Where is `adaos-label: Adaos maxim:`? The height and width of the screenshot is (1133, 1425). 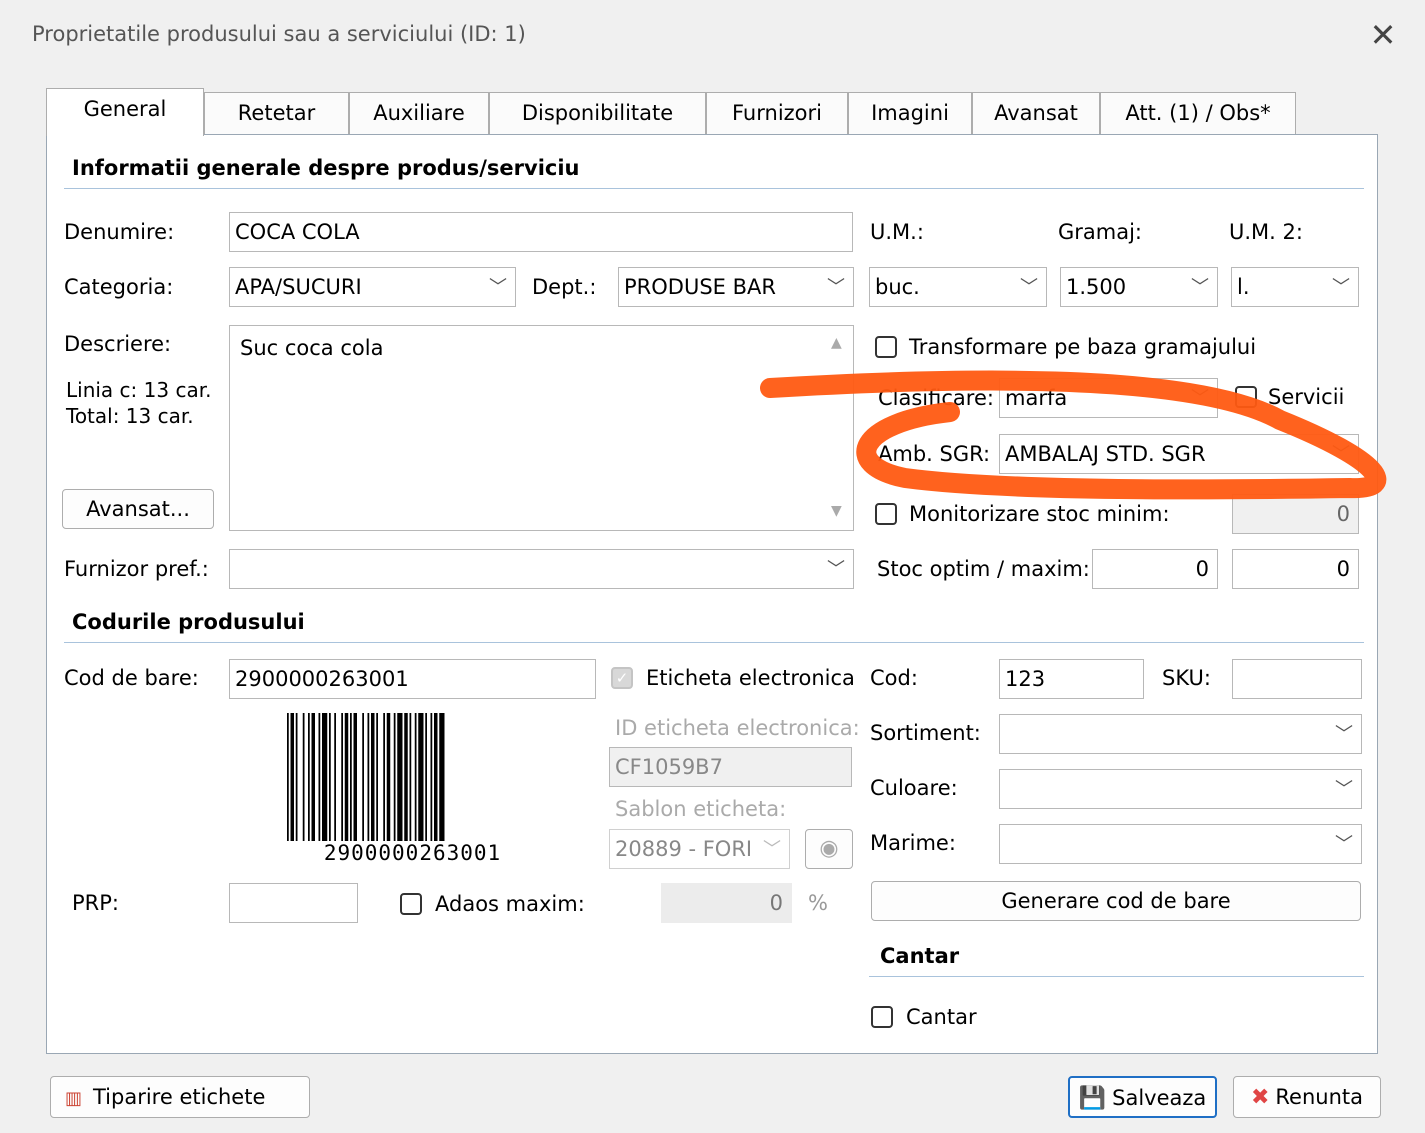 adaos-label: Adaos maxim: is located at coordinates (510, 904).